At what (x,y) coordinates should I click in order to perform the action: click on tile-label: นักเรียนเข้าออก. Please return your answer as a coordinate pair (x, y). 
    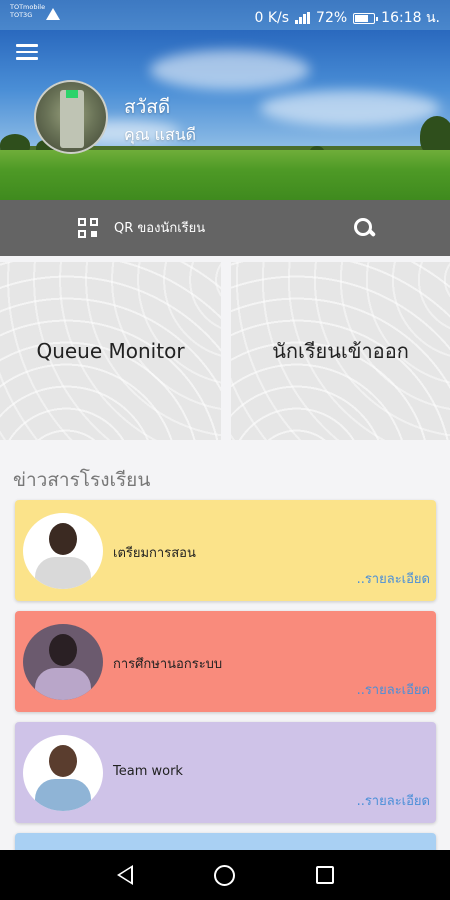
    Looking at the image, I should click on (340, 351).